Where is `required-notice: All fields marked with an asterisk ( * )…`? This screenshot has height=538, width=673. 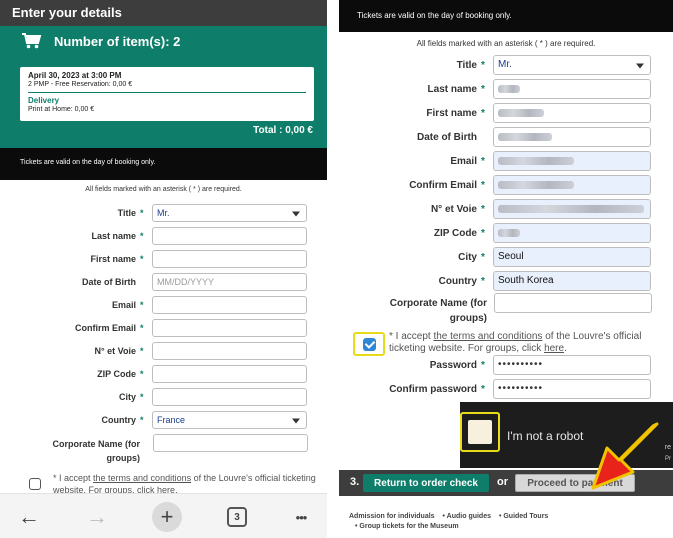 required-notice: All fields marked with an asterisk ( * )… is located at coordinates (506, 43).